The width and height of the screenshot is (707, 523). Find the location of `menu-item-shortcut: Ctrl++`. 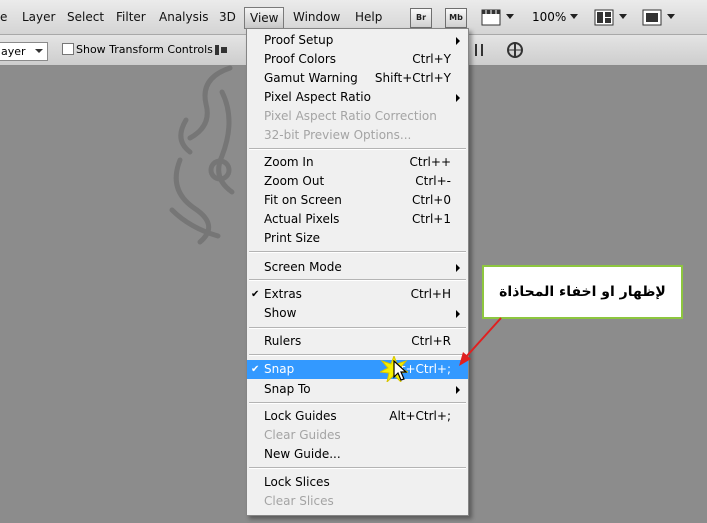

menu-item-shortcut: Ctrl++ is located at coordinates (430, 162).